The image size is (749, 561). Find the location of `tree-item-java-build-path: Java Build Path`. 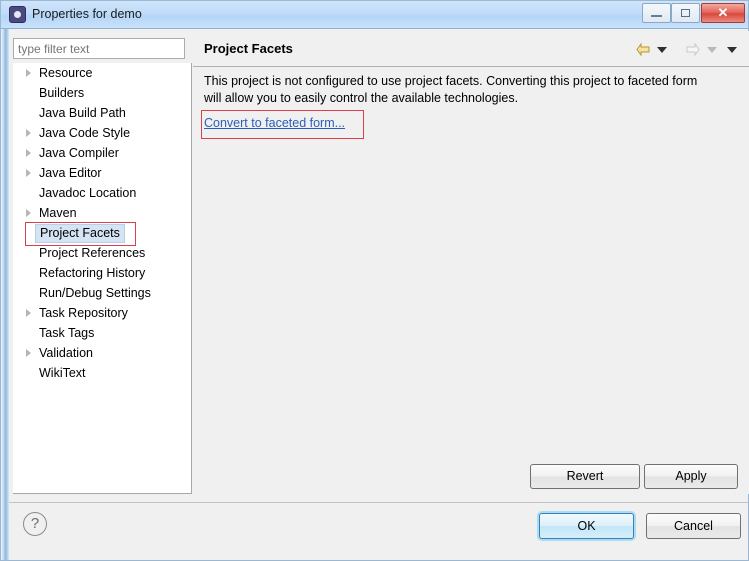

tree-item-java-build-path: Java Build Path is located at coordinates (102, 113).